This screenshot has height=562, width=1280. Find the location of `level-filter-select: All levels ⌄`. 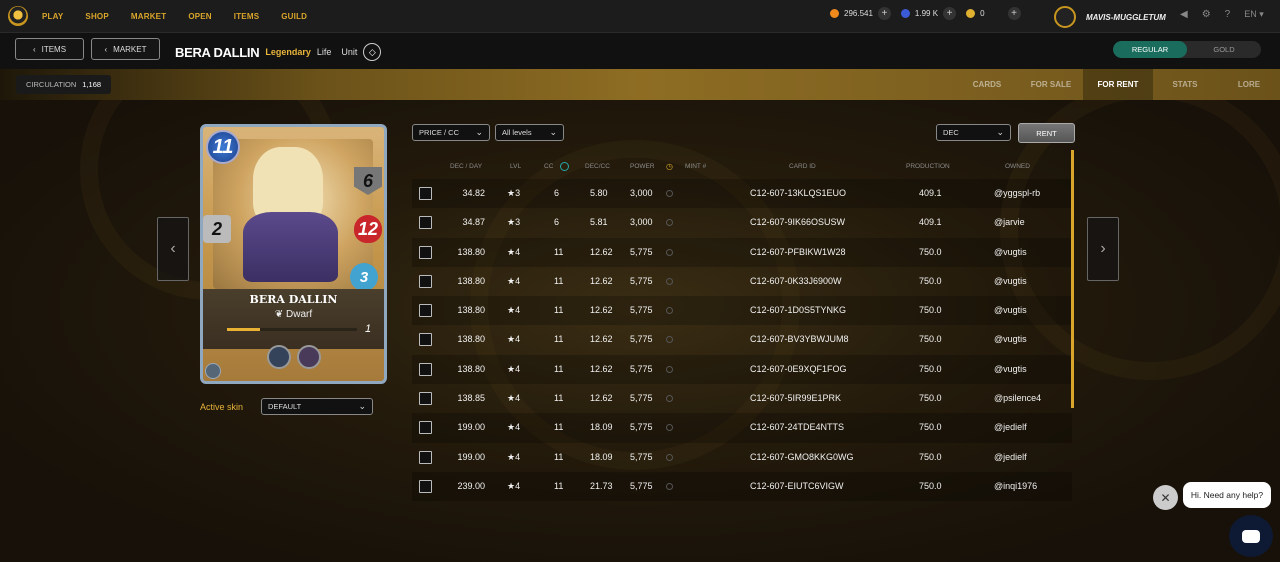

level-filter-select: All levels ⌄ is located at coordinates (529, 132).